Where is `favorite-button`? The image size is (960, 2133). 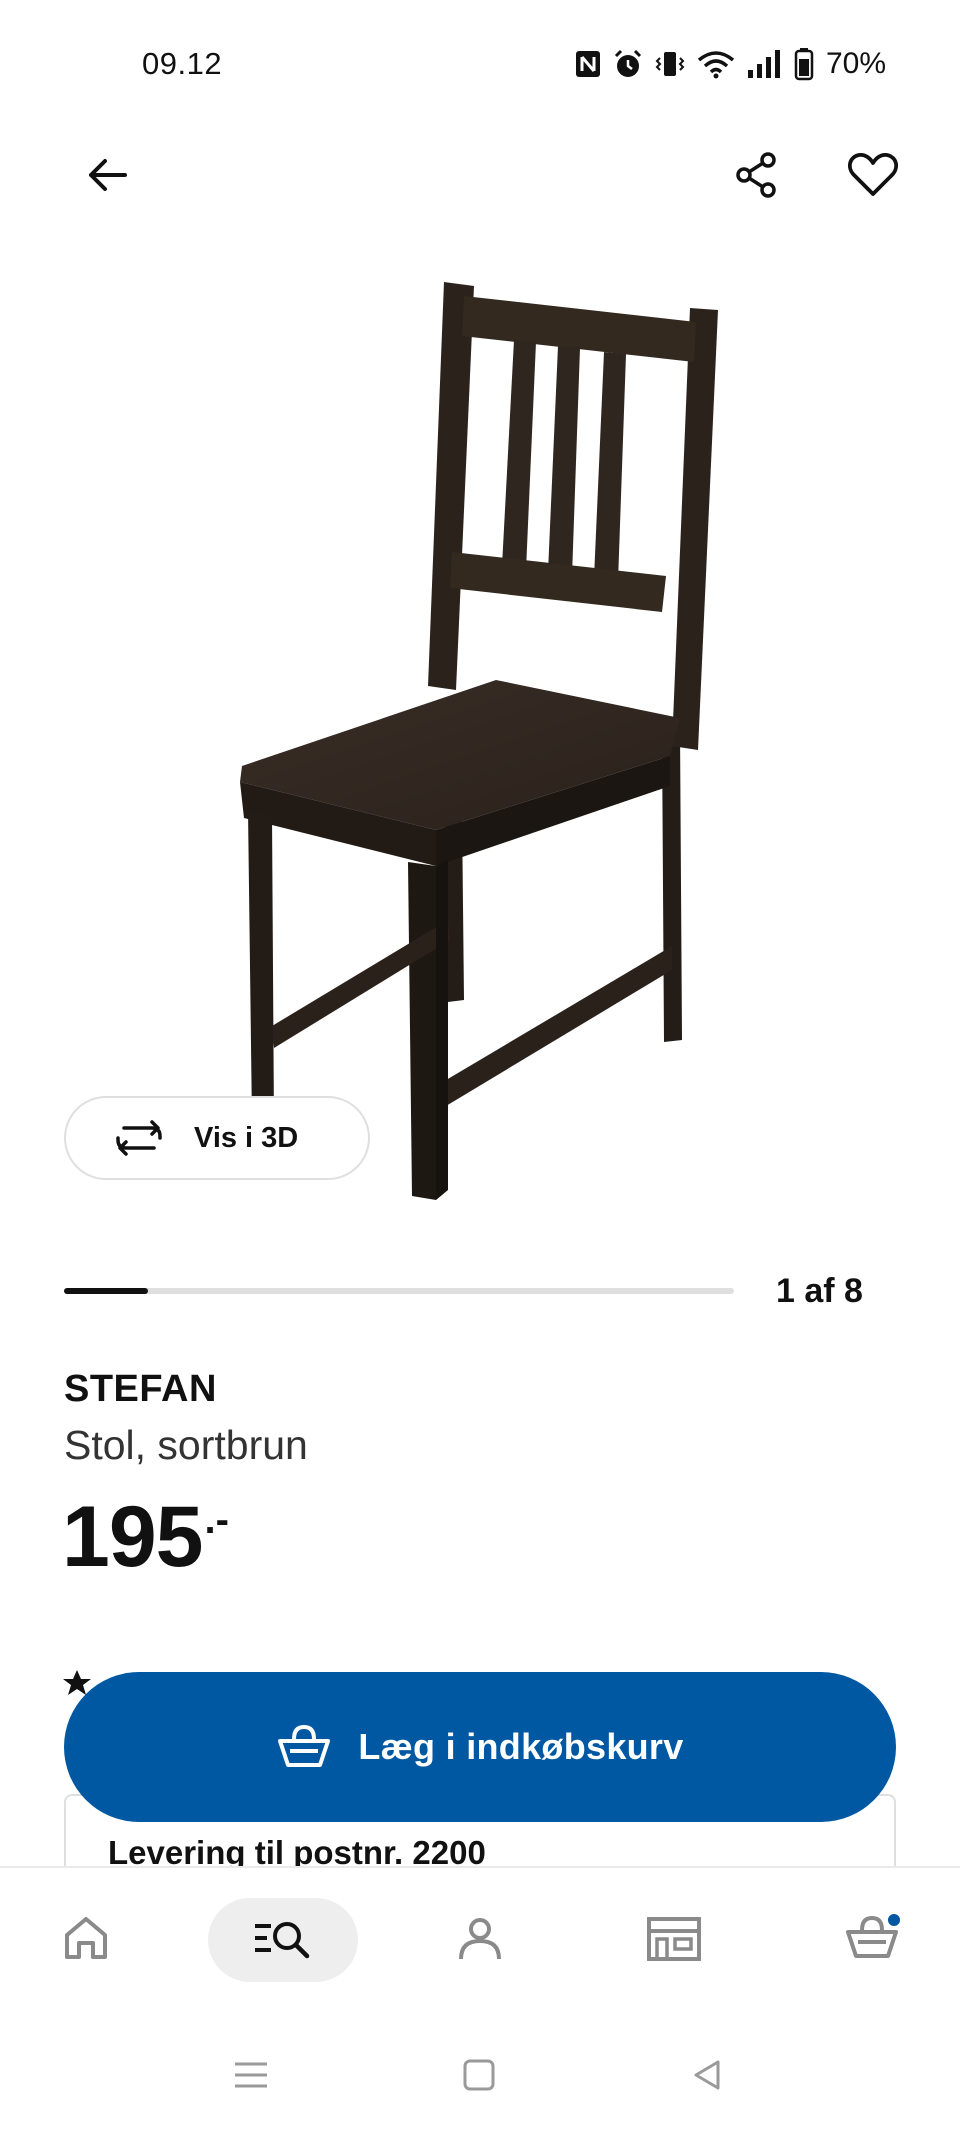 favorite-button is located at coordinates (873, 175).